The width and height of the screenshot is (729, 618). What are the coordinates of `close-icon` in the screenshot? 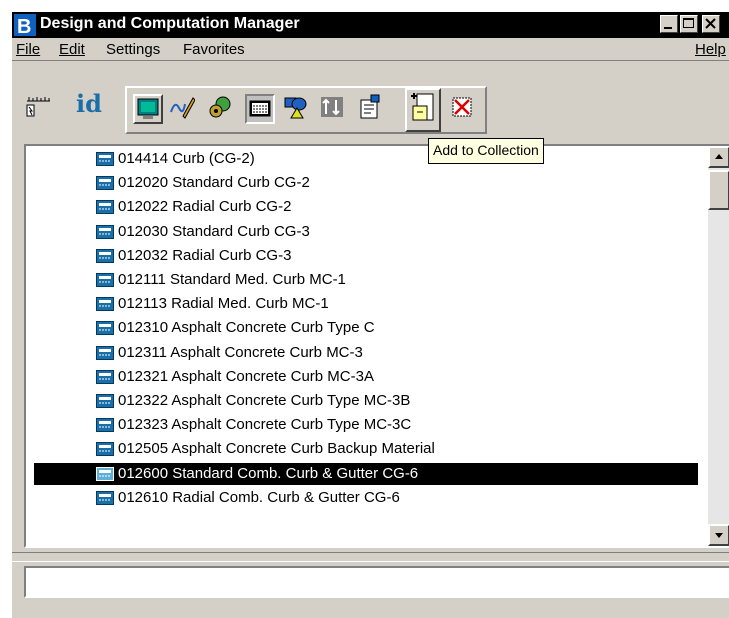 It's located at (710, 23).